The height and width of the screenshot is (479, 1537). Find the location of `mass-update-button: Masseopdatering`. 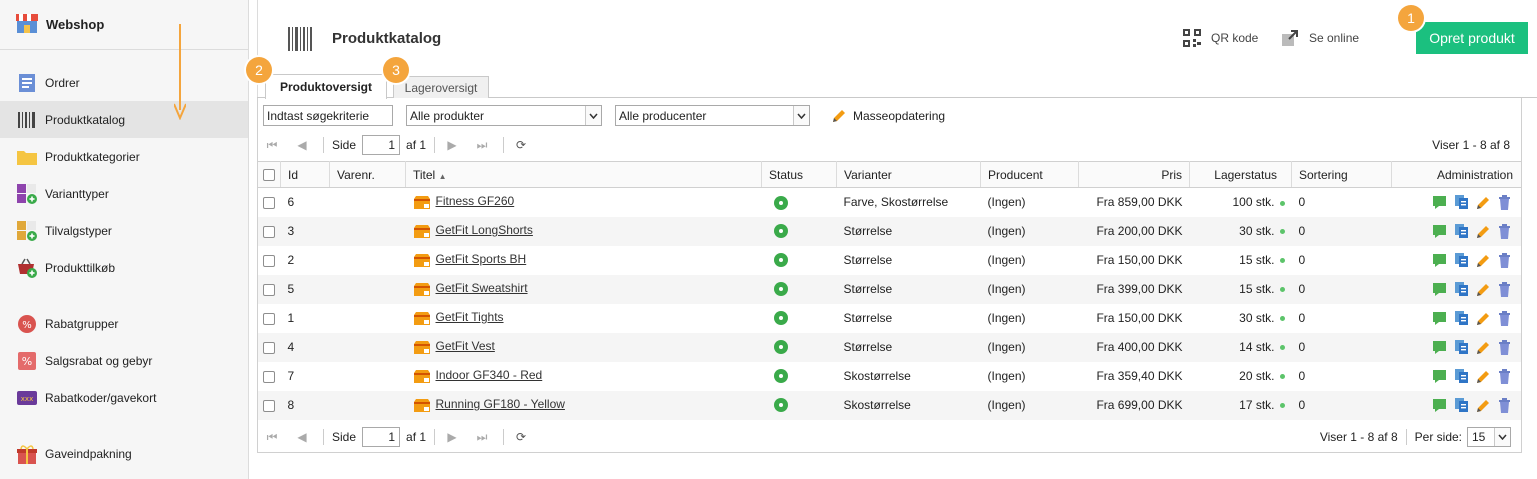

mass-update-button: Masseopdatering is located at coordinates (888, 116).